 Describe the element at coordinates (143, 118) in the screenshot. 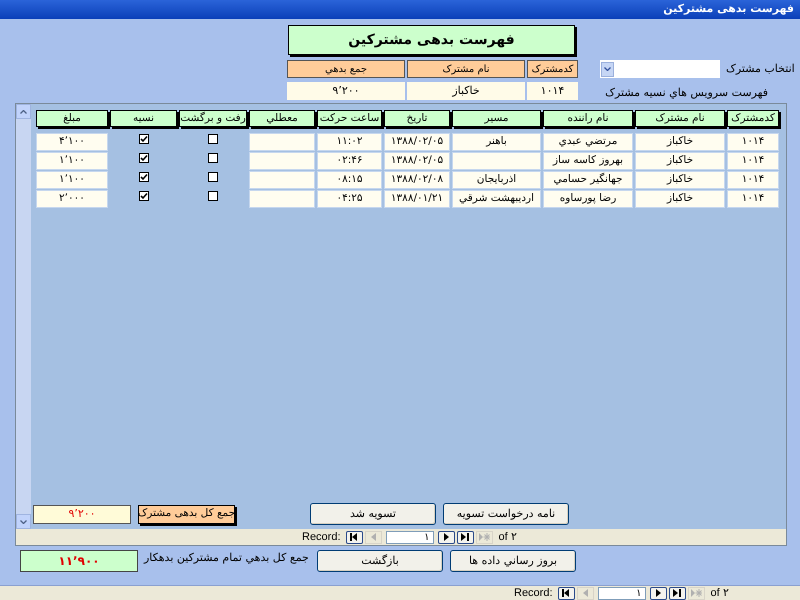

I see `column-header: نسيه` at that location.